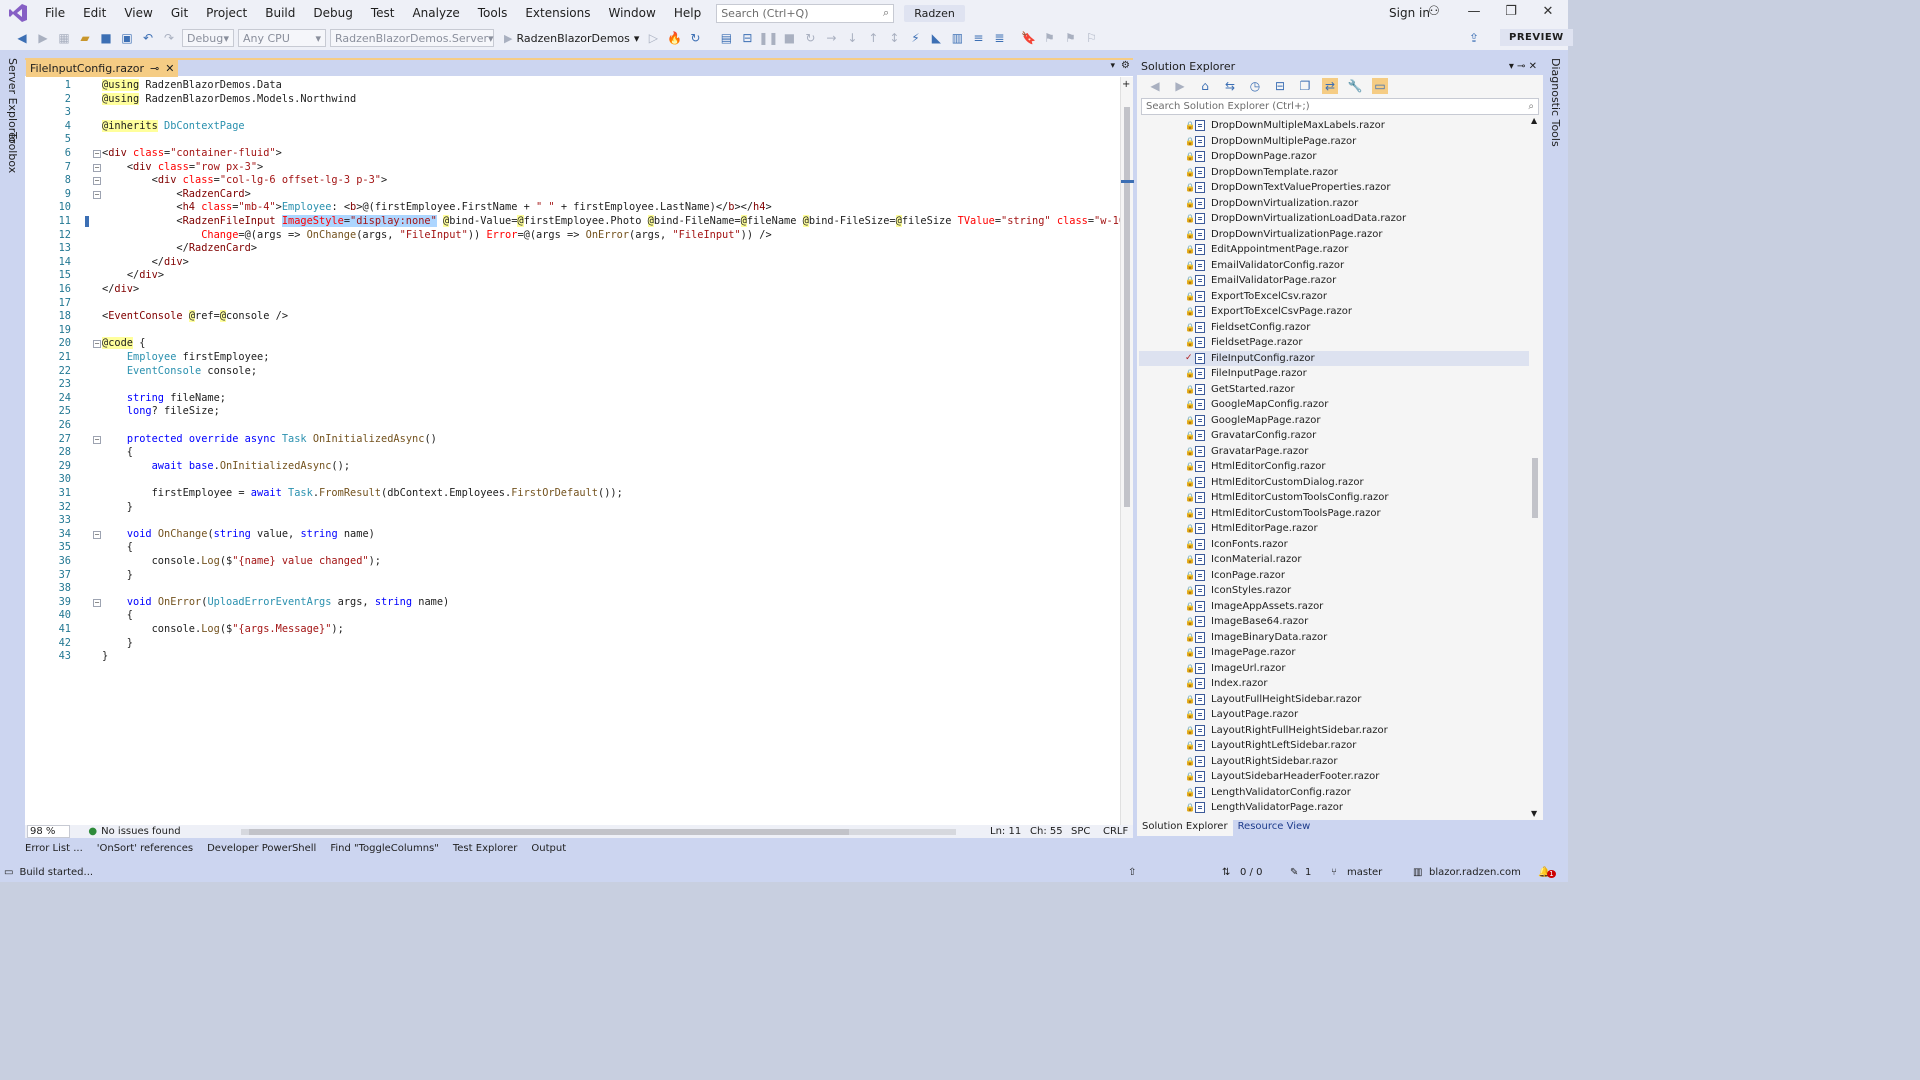  What do you see at coordinates (1334, 405) in the screenshot?
I see `solution-file-item: 🔒 GoogleMapConfig.razor` at bounding box center [1334, 405].